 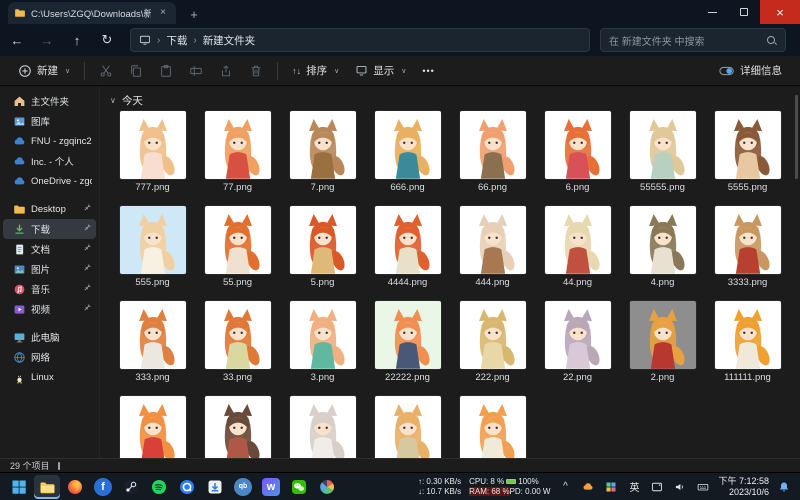 What do you see at coordinates (747, 377) in the screenshot?
I see `file-name: 111111.png` at bounding box center [747, 377].